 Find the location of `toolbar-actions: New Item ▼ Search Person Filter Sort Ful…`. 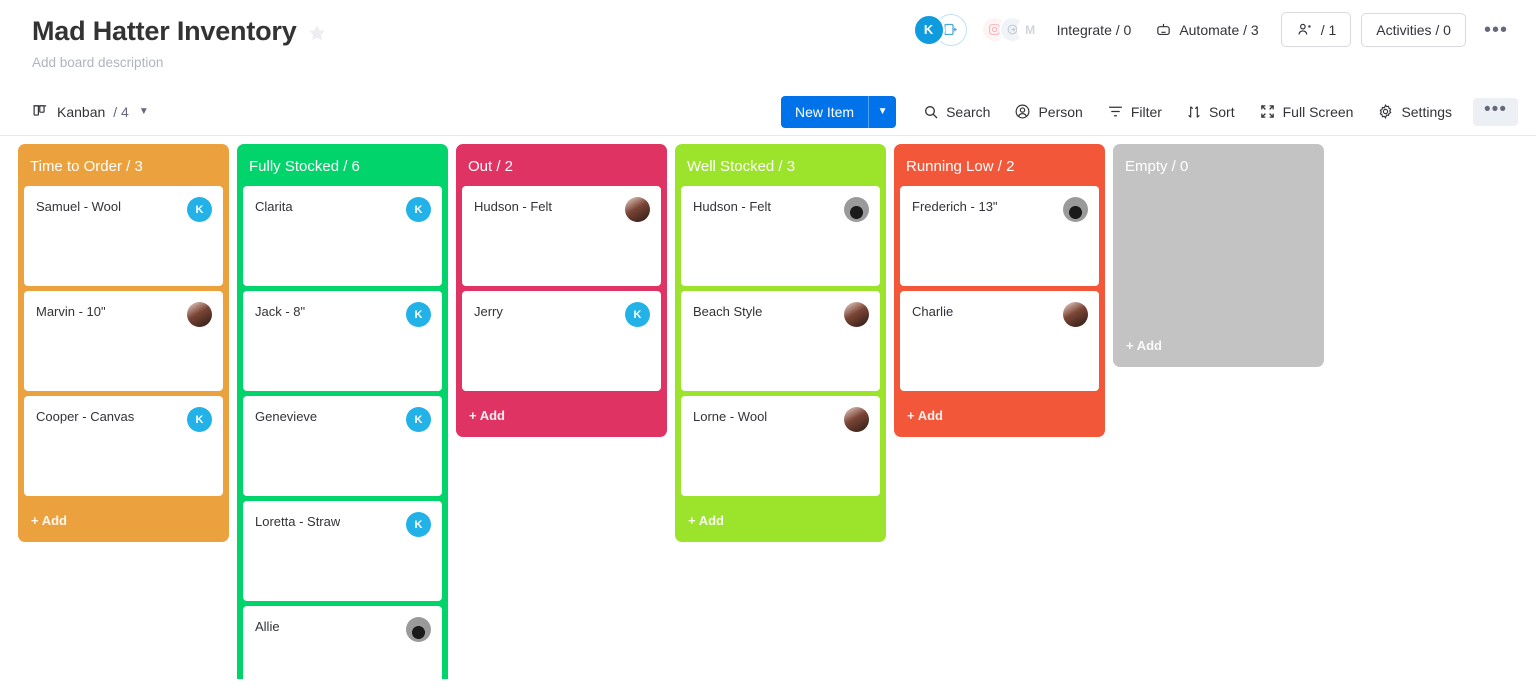

toolbar-actions: New Item ▼ Search Person Filter Sort Ful… is located at coordinates (1149, 111).